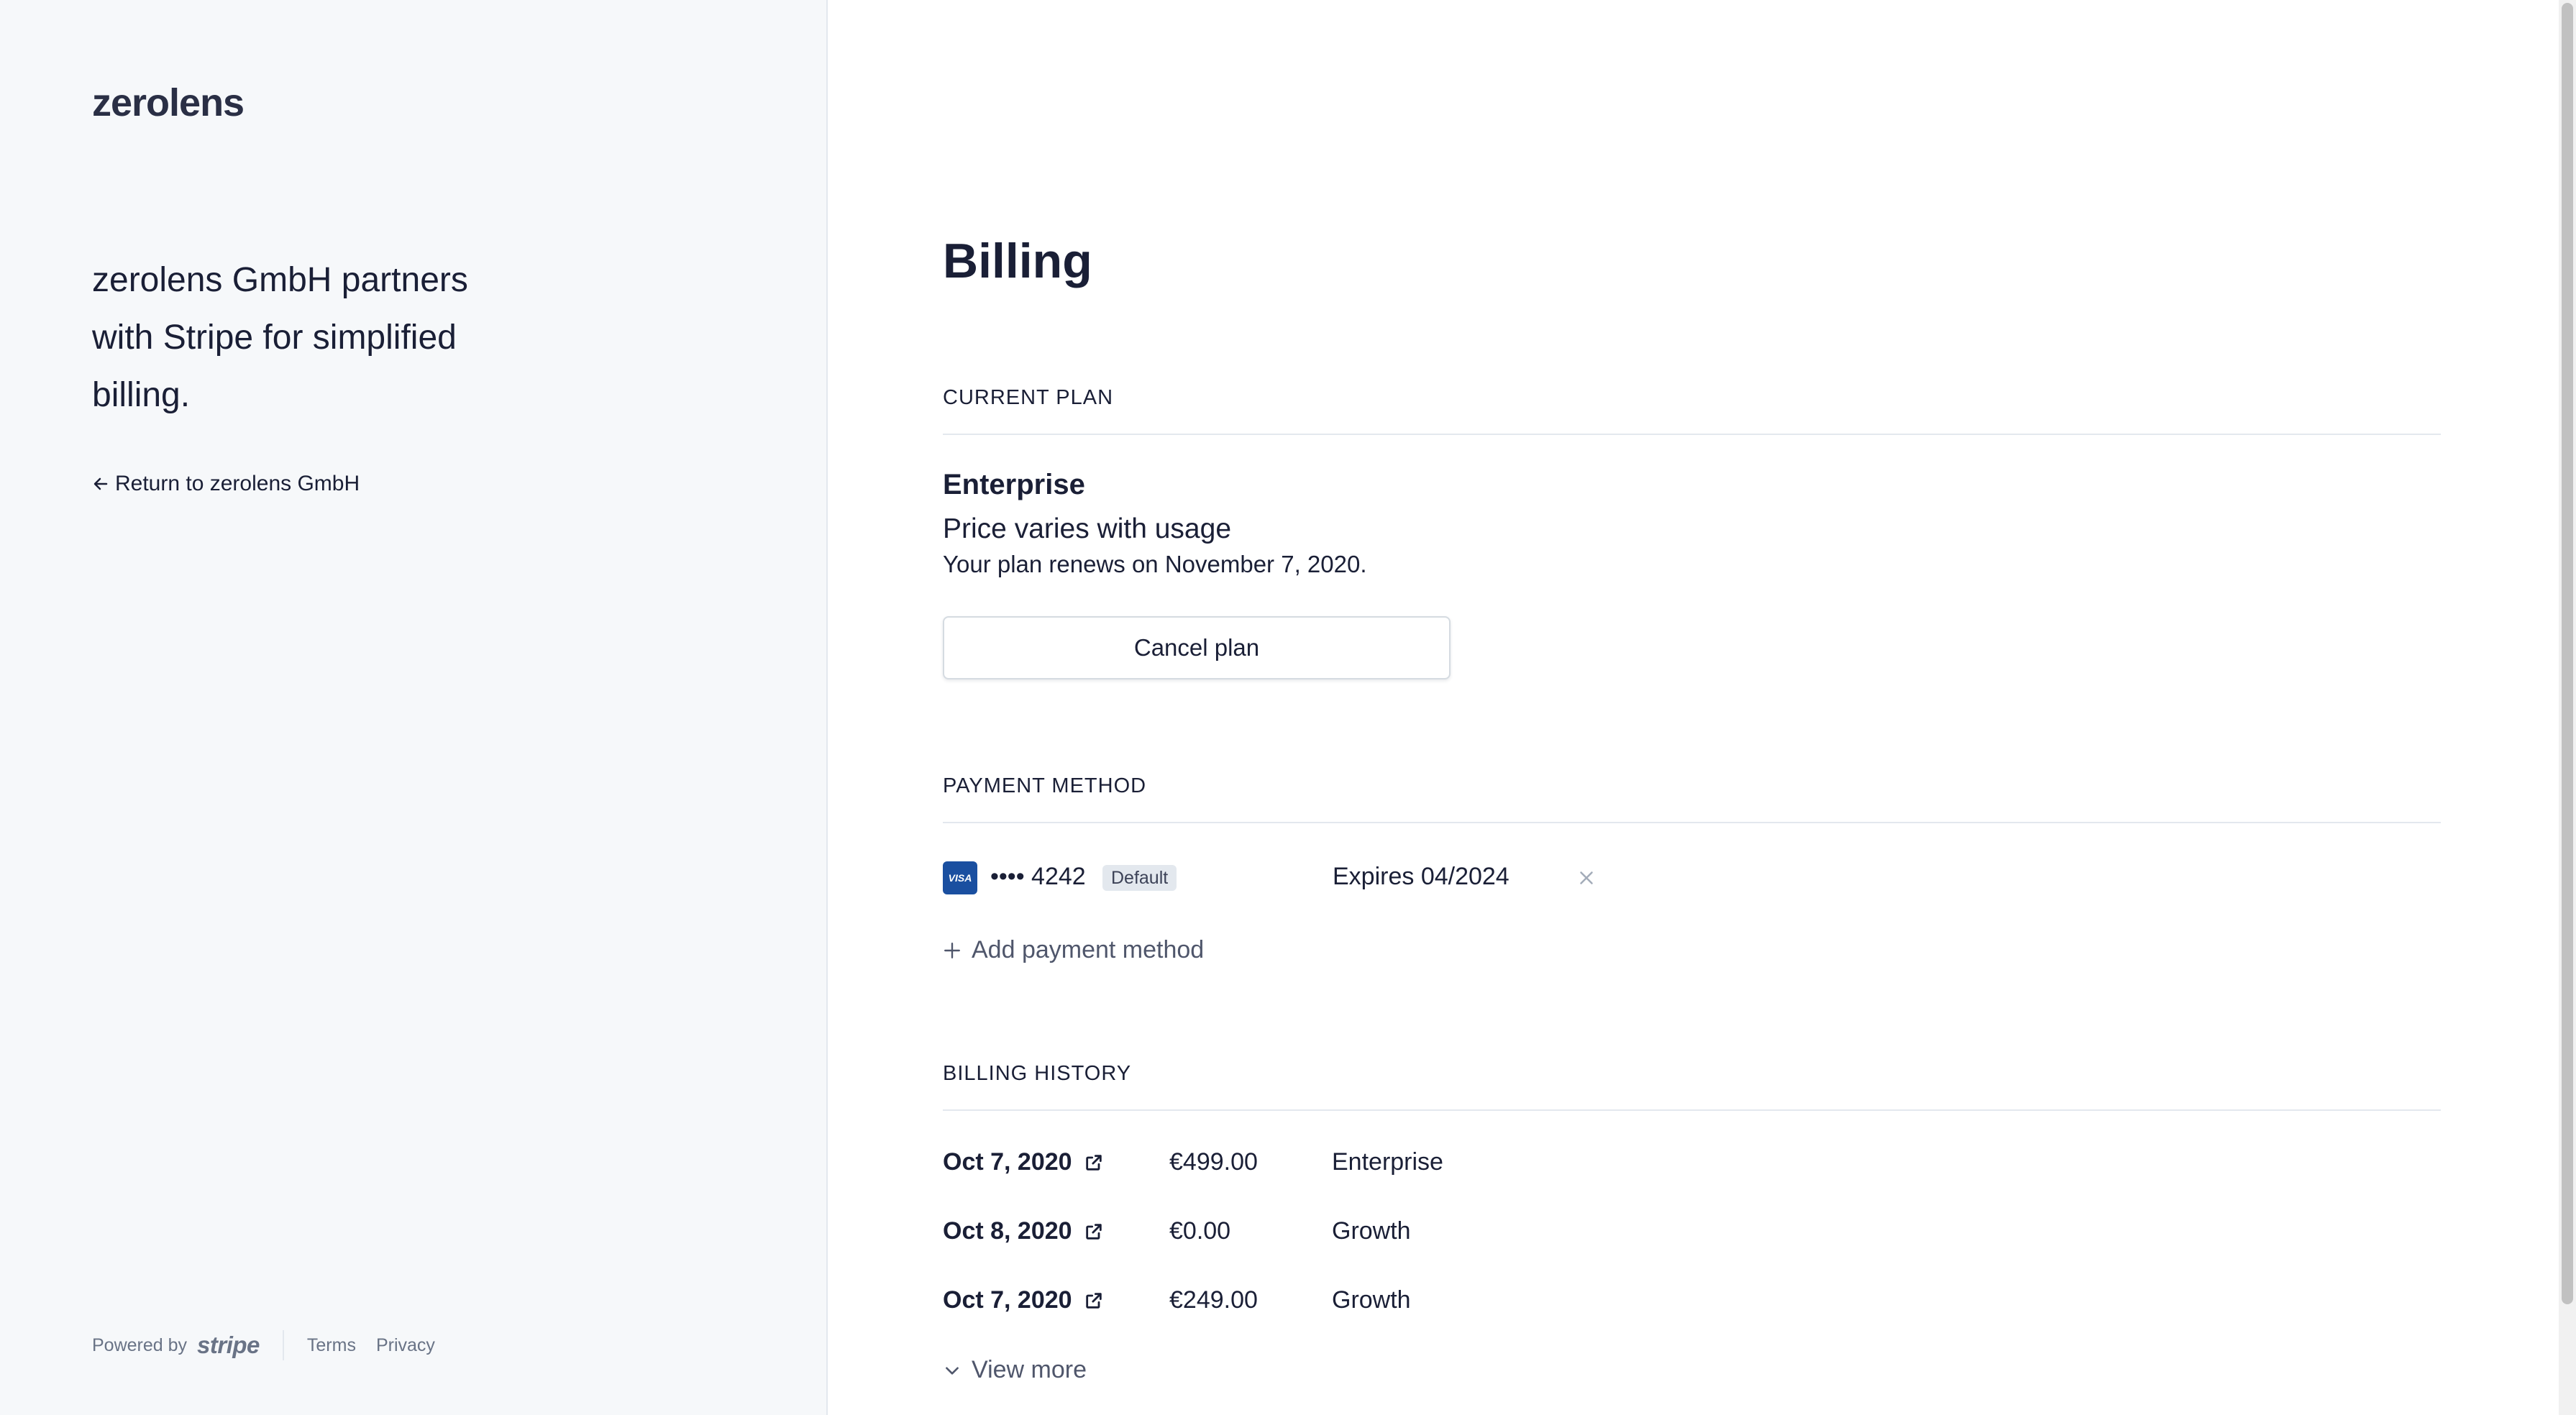 Image resolution: width=2576 pixels, height=1415 pixels. What do you see at coordinates (1421, 876) in the screenshot?
I see `card-expiry: Expires 04/2024` at bounding box center [1421, 876].